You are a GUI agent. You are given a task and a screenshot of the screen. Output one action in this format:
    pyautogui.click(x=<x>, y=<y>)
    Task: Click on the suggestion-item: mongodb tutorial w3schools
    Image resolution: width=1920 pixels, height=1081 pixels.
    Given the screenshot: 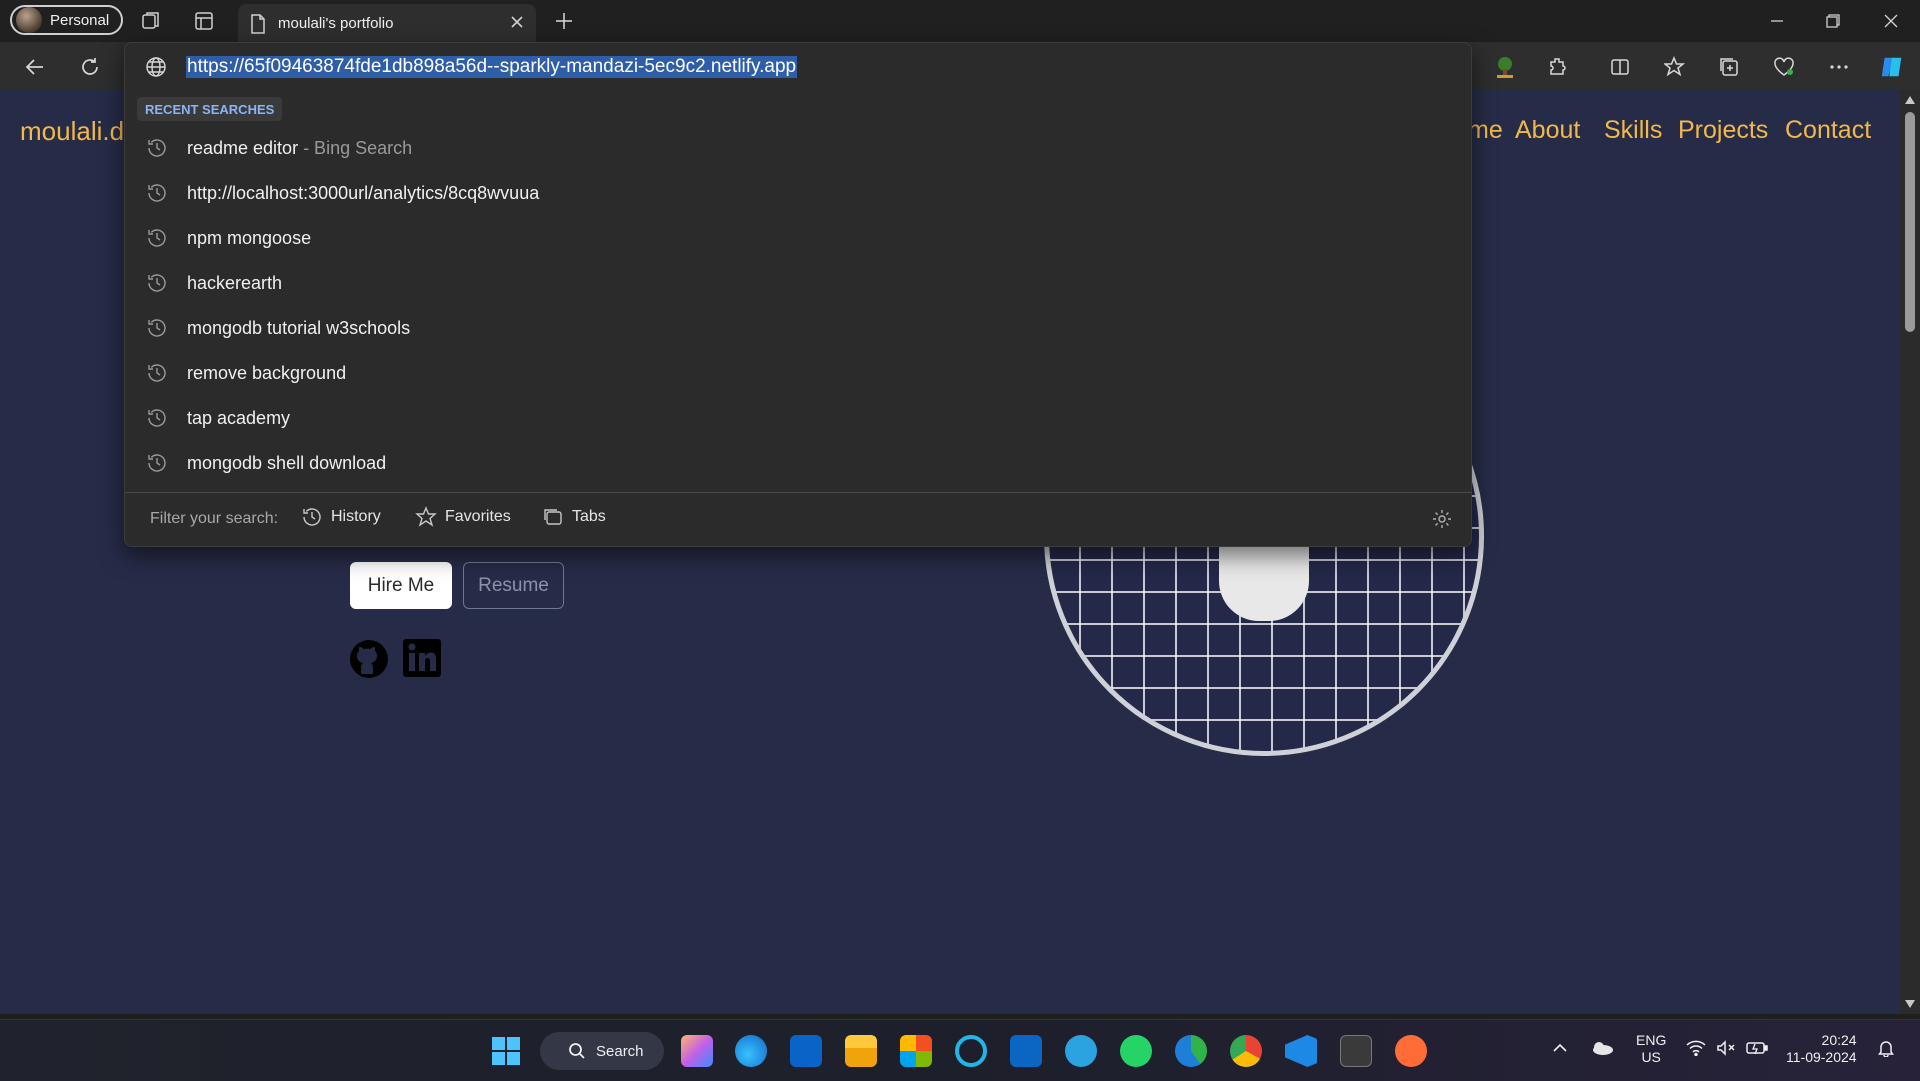 What is the action you would take?
    pyautogui.click(x=798, y=328)
    